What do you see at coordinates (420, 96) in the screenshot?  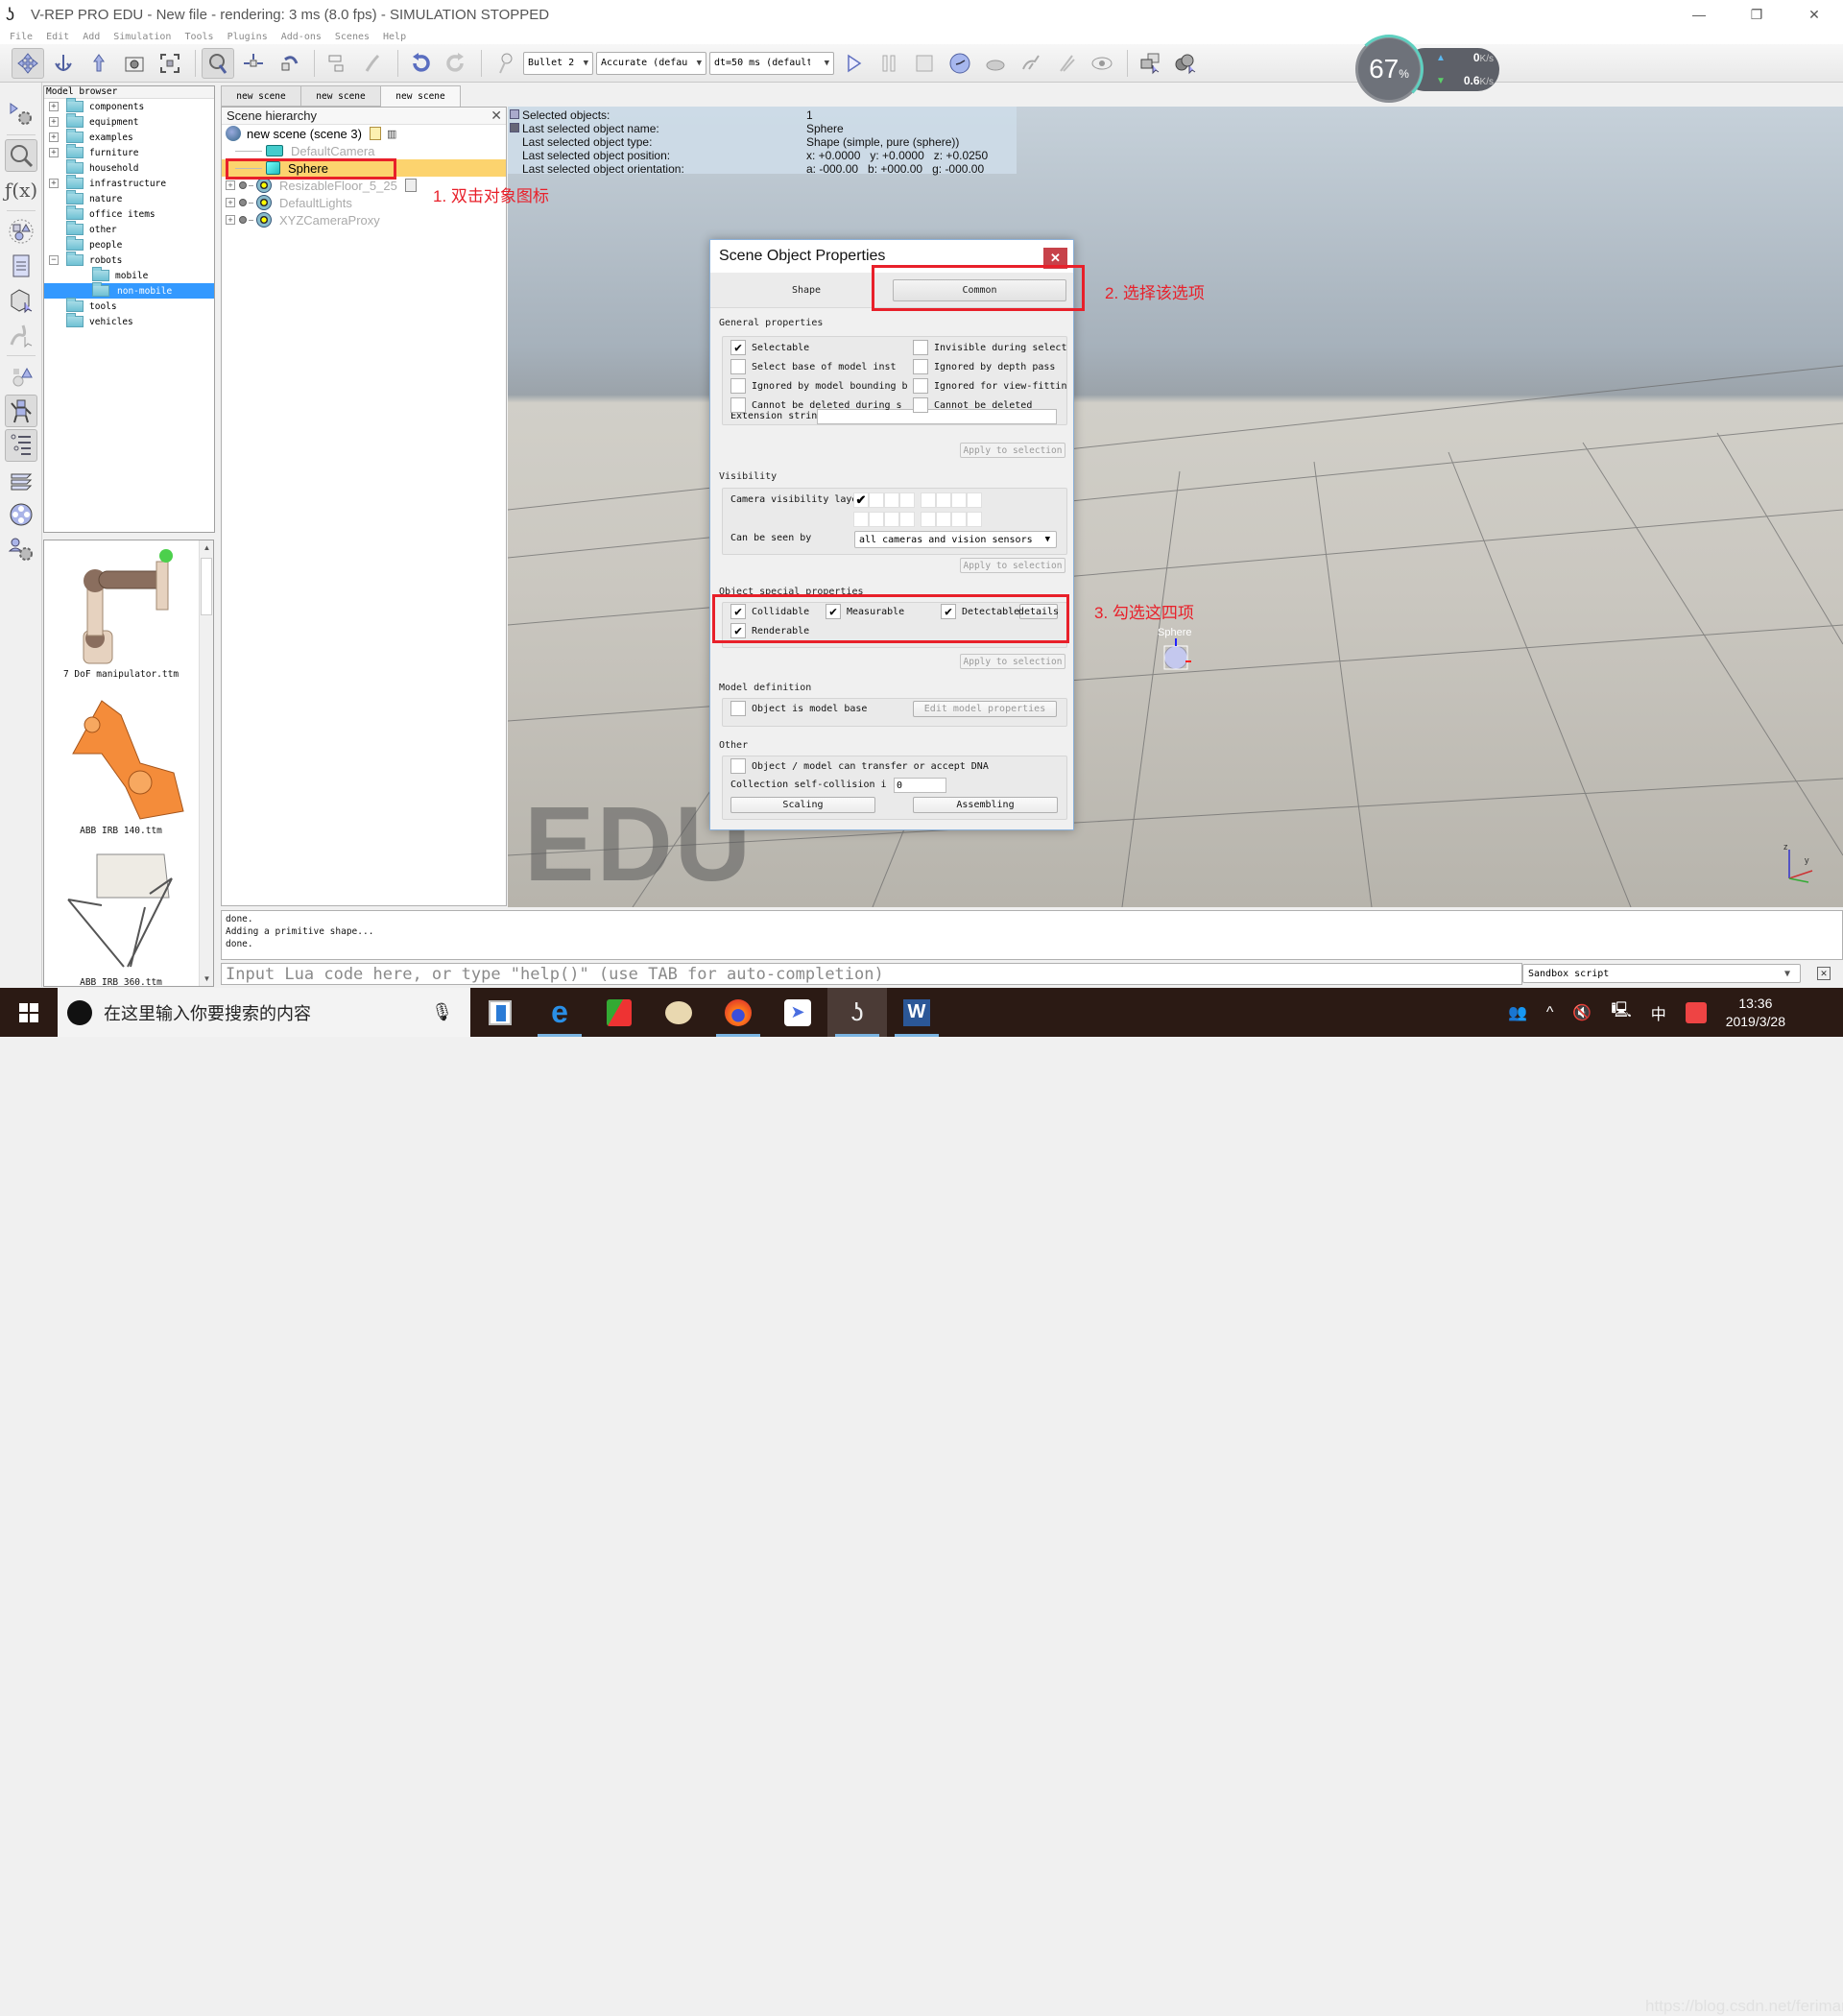 I see `tab-scene-3: new scene` at bounding box center [420, 96].